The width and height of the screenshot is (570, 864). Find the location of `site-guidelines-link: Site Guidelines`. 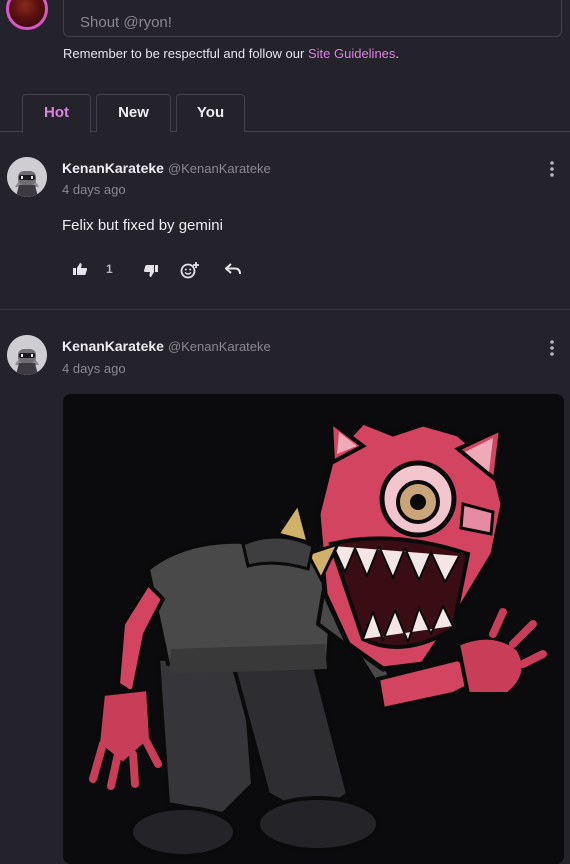

site-guidelines-link: Site Guidelines is located at coordinates (351, 53).